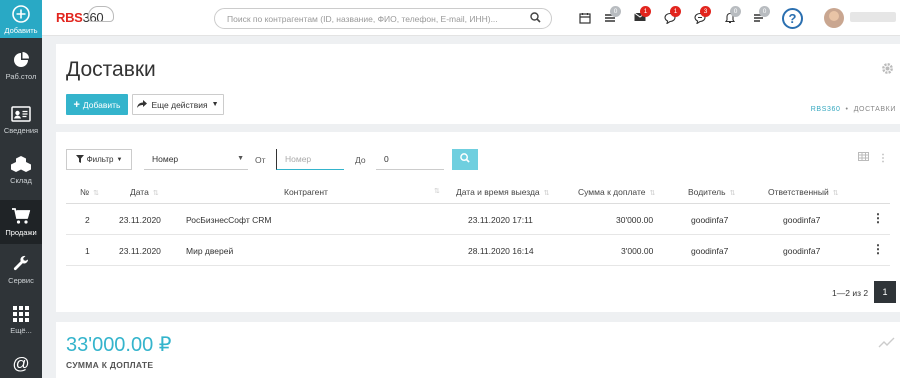 Image resolution: width=900 pixels, height=378 pixels. I want to click on documents-icon: 0, so click(761, 16).